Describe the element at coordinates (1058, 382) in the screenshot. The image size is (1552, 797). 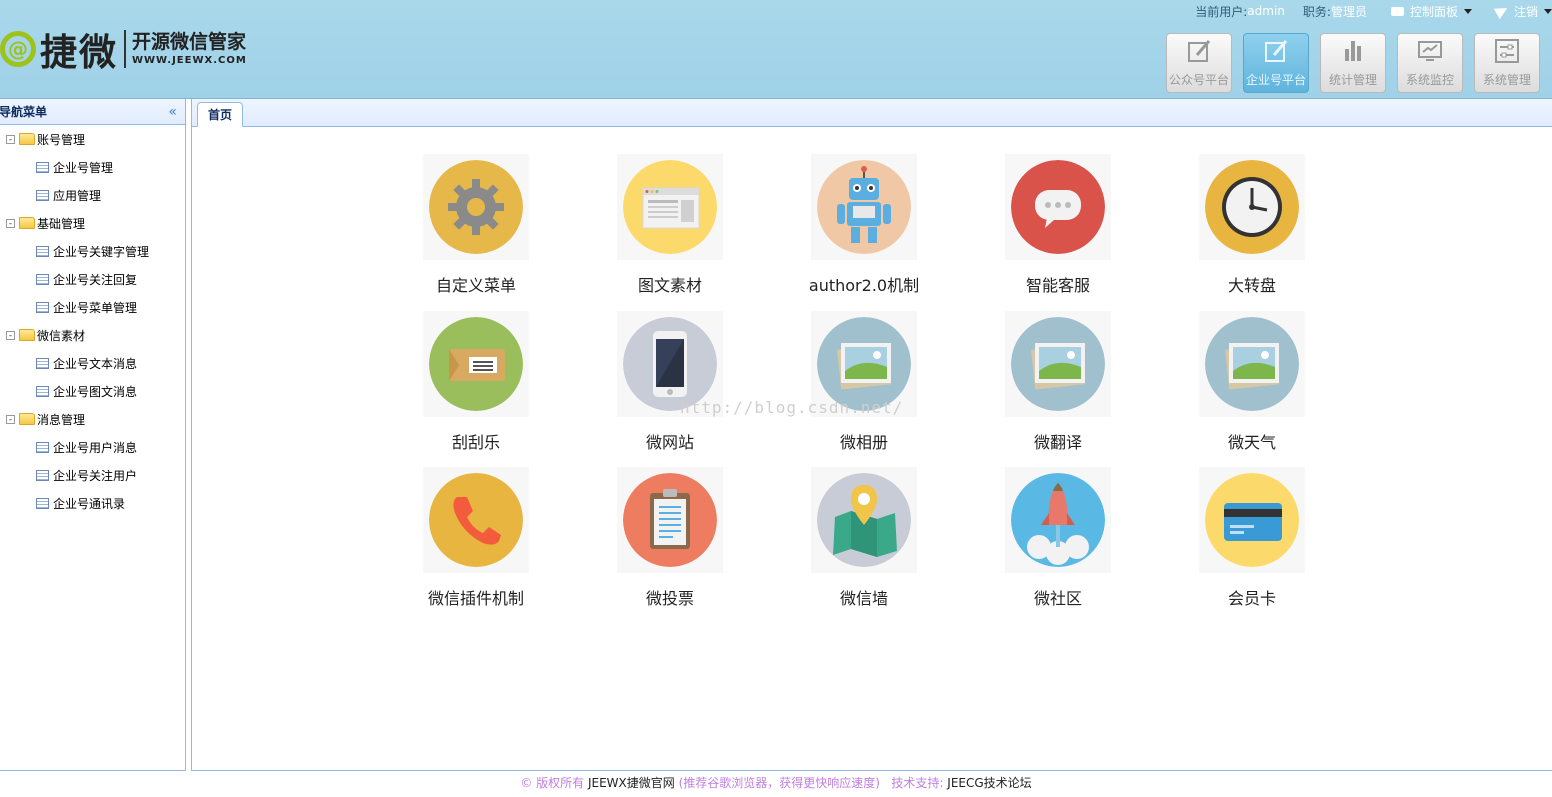
I see `tile-micro-translate: 微翻译` at that location.